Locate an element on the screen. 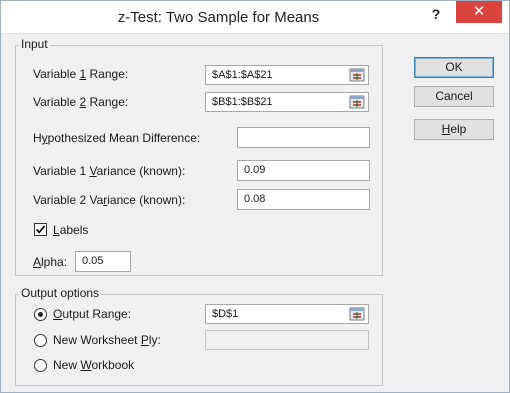 This screenshot has height=393, width=510. alpha-input: 0.05 is located at coordinates (103, 261).